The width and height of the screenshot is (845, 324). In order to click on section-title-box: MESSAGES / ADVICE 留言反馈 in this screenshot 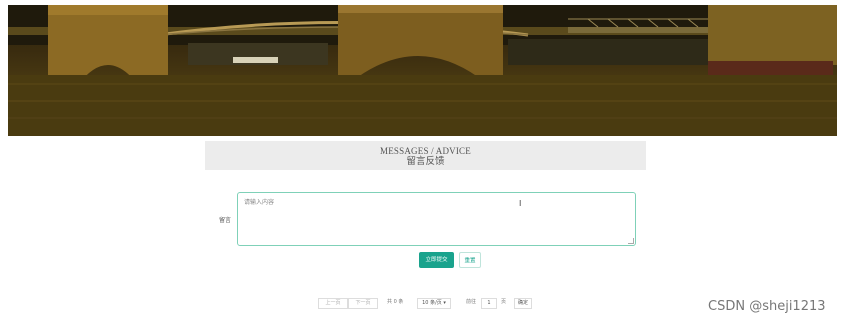, I will do `click(425, 155)`.